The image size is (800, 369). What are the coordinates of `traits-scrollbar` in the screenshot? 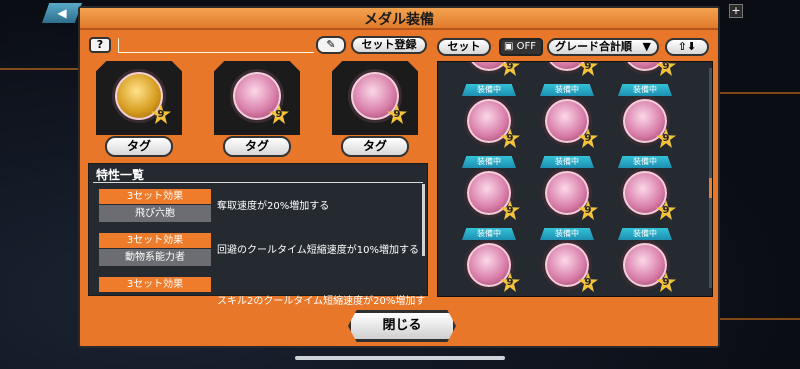 It's located at (423, 220).